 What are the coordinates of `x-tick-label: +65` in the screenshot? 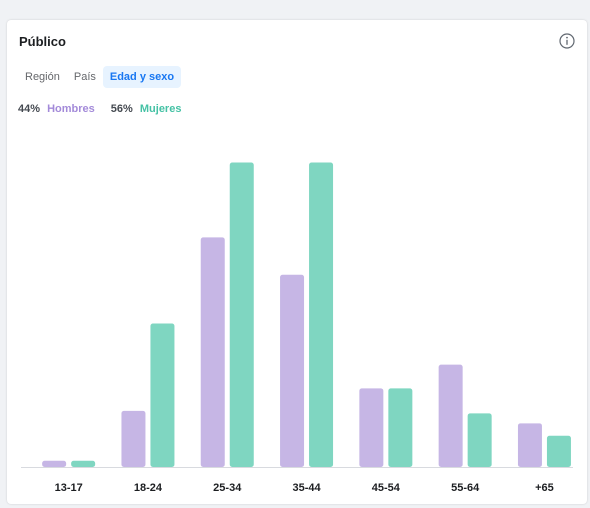 It's located at (544, 488).